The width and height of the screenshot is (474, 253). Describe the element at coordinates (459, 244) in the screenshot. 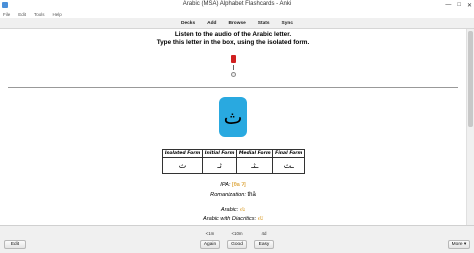

I see `more-button: More ▾` at that location.